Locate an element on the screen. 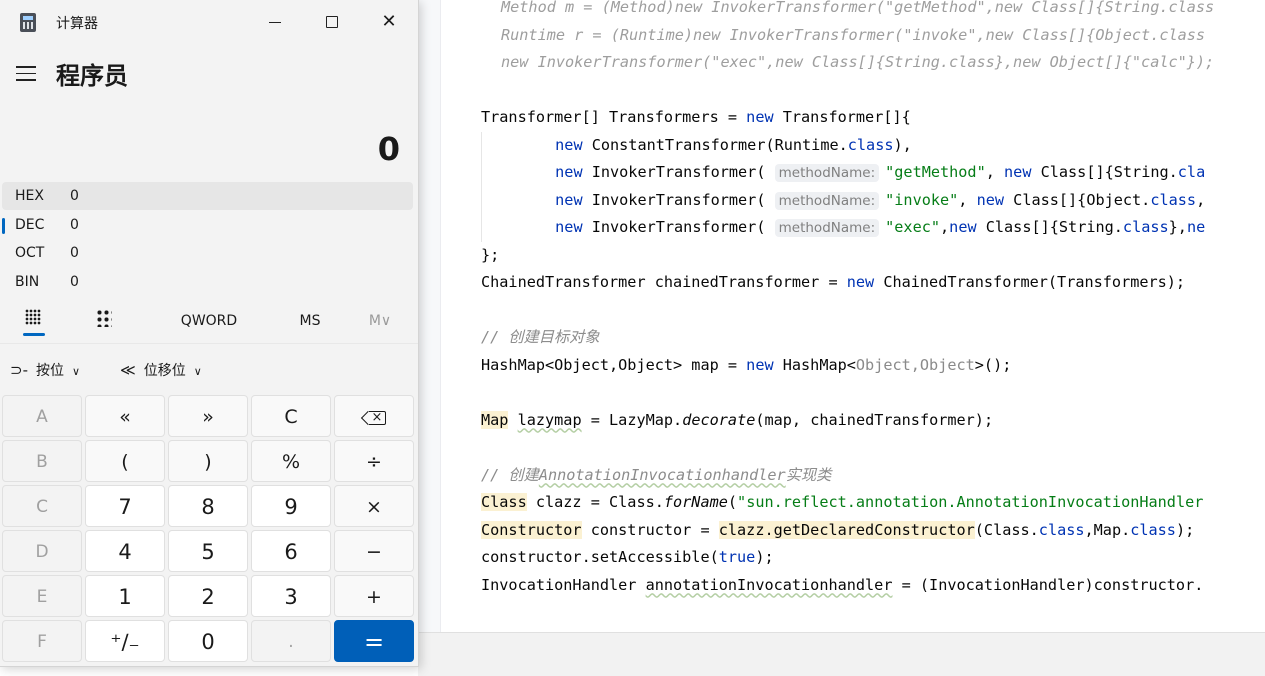  close-button: ✕ is located at coordinates (389, 22).